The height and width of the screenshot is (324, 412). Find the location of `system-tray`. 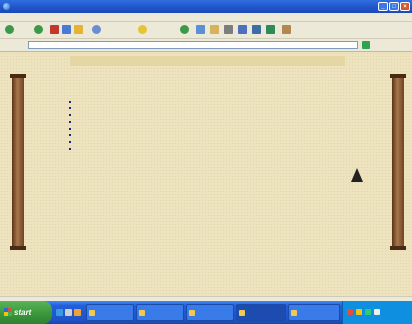

system-tray is located at coordinates (377, 312).